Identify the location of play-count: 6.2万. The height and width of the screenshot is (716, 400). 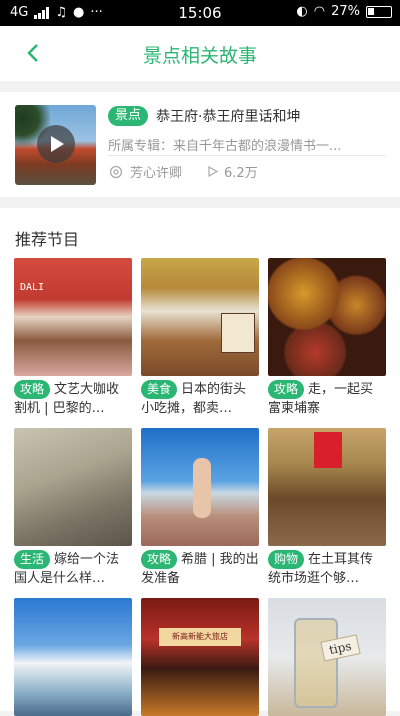
(241, 173).